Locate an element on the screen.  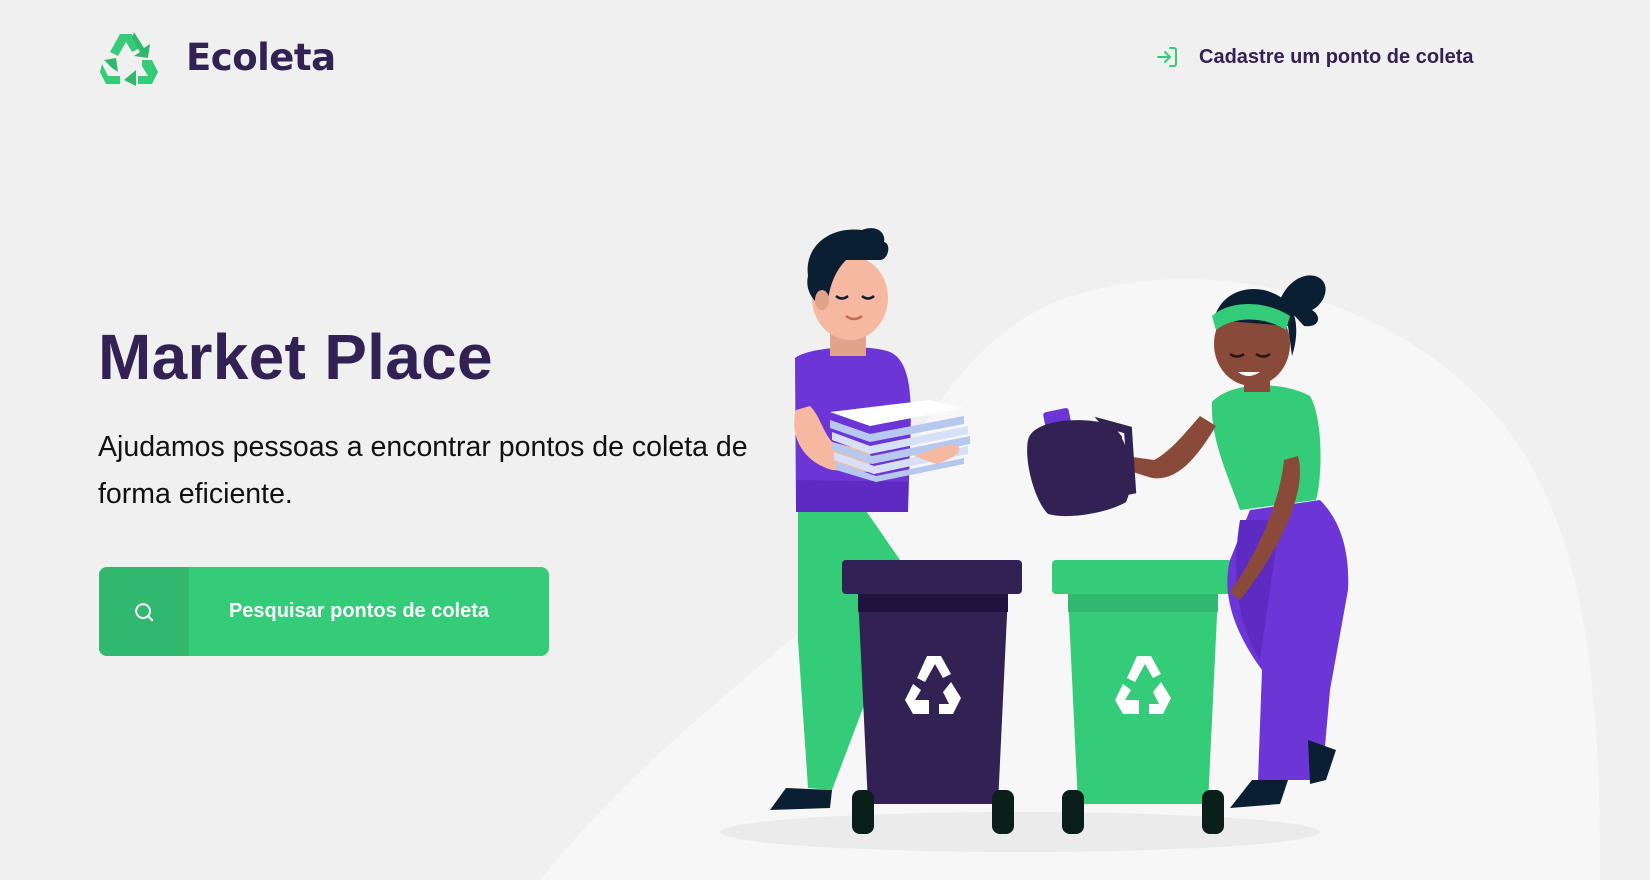
search-icon is located at coordinates (144, 611).